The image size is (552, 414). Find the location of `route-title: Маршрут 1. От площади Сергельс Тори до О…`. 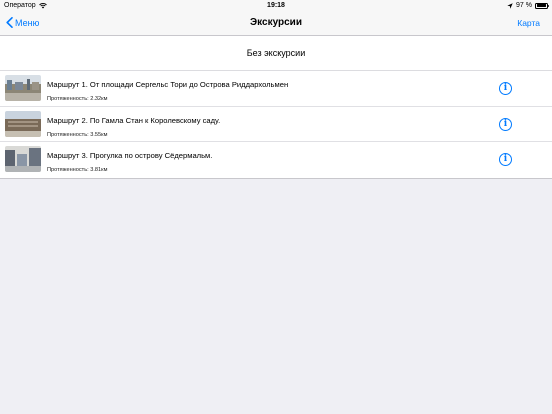

route-title: Маршрут 1. От площади Сергельс Тори до О… is located at coordinates (168, 84).